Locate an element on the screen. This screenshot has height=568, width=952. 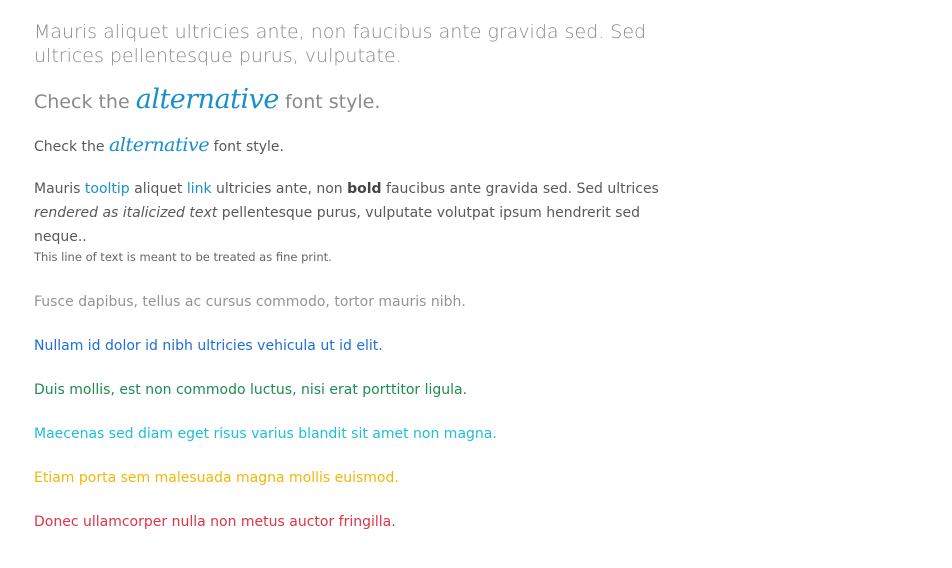
alt-large-suffix: font style. is located at coordinates (332, 102).